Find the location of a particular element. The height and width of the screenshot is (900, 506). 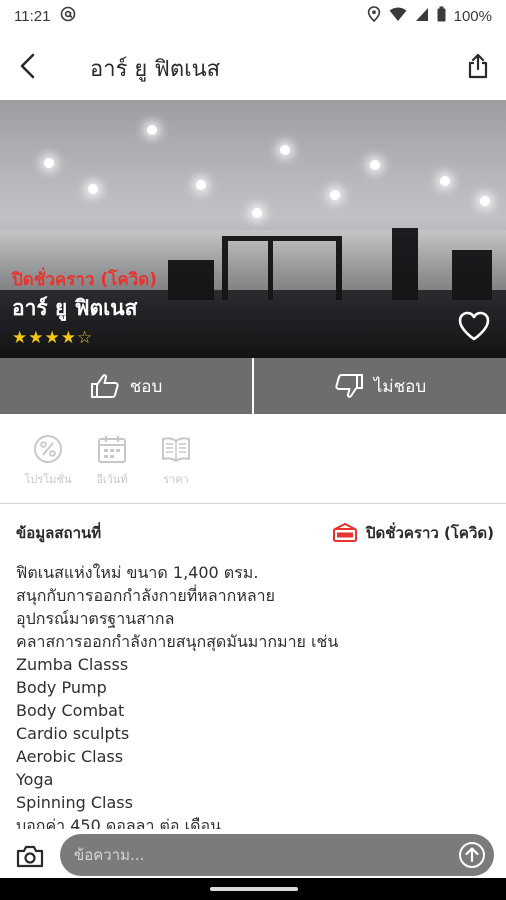

arrow-left-icon is located at coordinates (27, 66).